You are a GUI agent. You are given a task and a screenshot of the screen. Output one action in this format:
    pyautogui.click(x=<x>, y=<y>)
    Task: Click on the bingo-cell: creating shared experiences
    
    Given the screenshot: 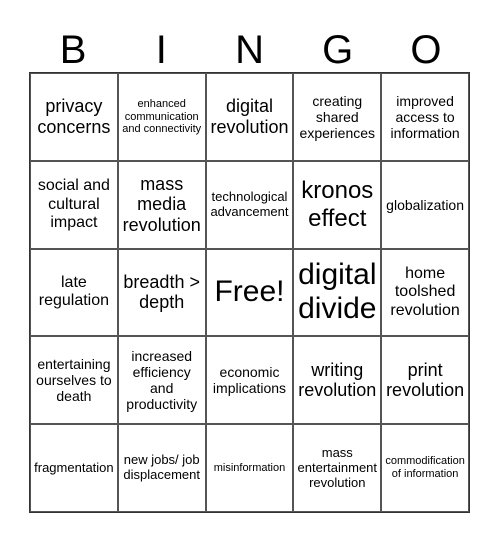 What is the action you would take?
    pyautogui.click(x=337, y=117)
    